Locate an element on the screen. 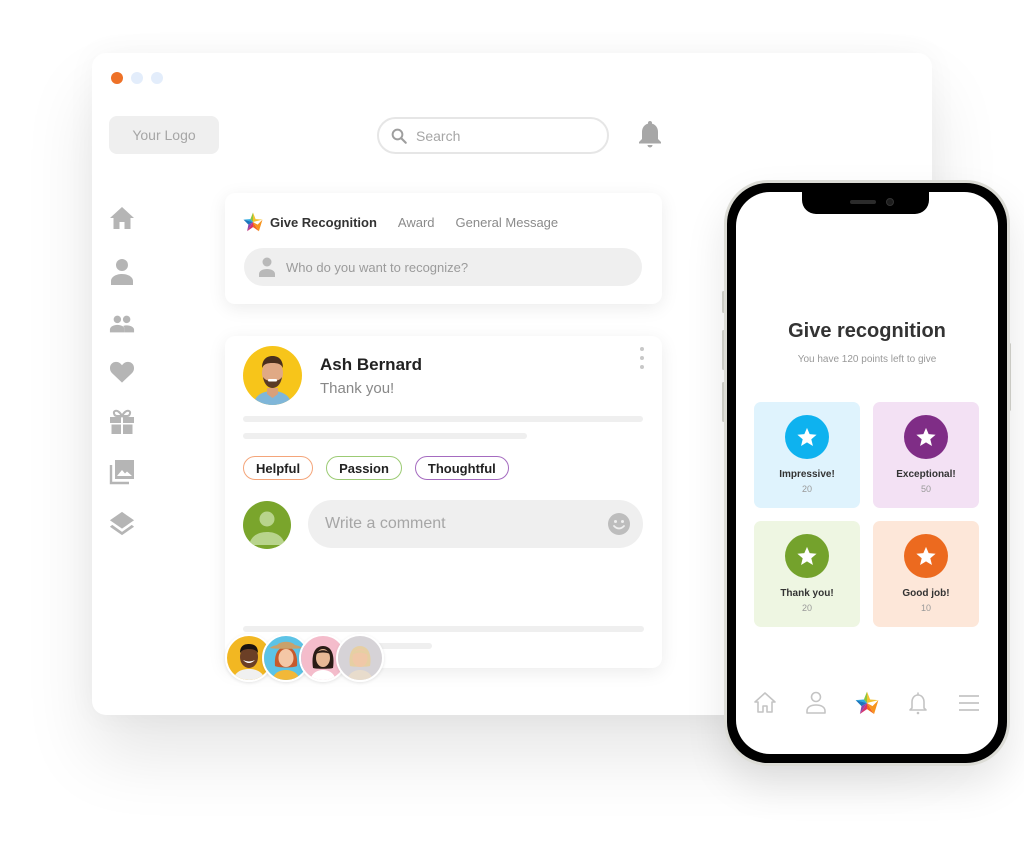 This screenshot has width=1024, height=845. tabbar-profile is located at coordinates (816, 703).